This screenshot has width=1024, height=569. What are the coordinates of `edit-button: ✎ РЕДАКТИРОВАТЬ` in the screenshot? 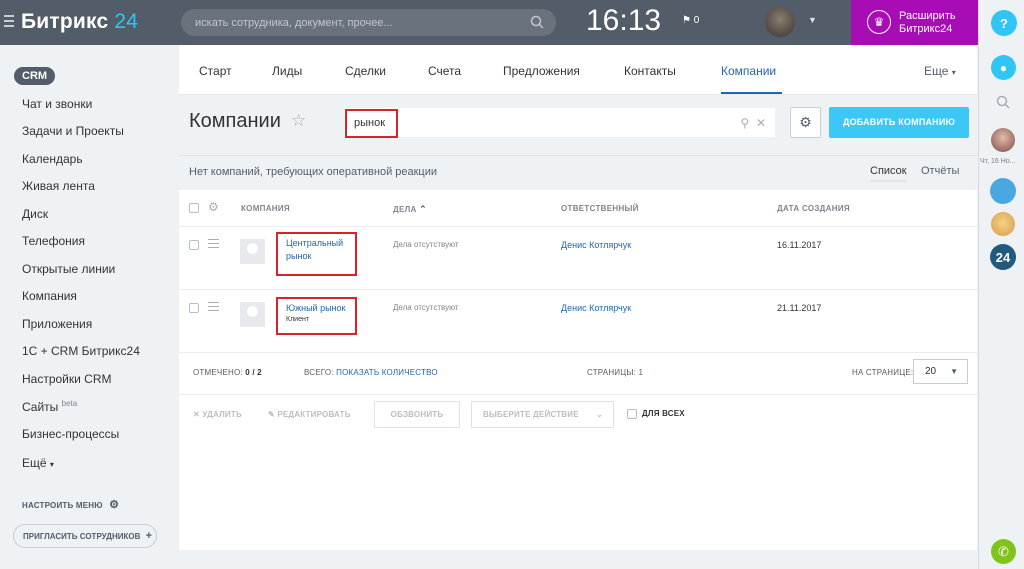 It's located at (309, 414).